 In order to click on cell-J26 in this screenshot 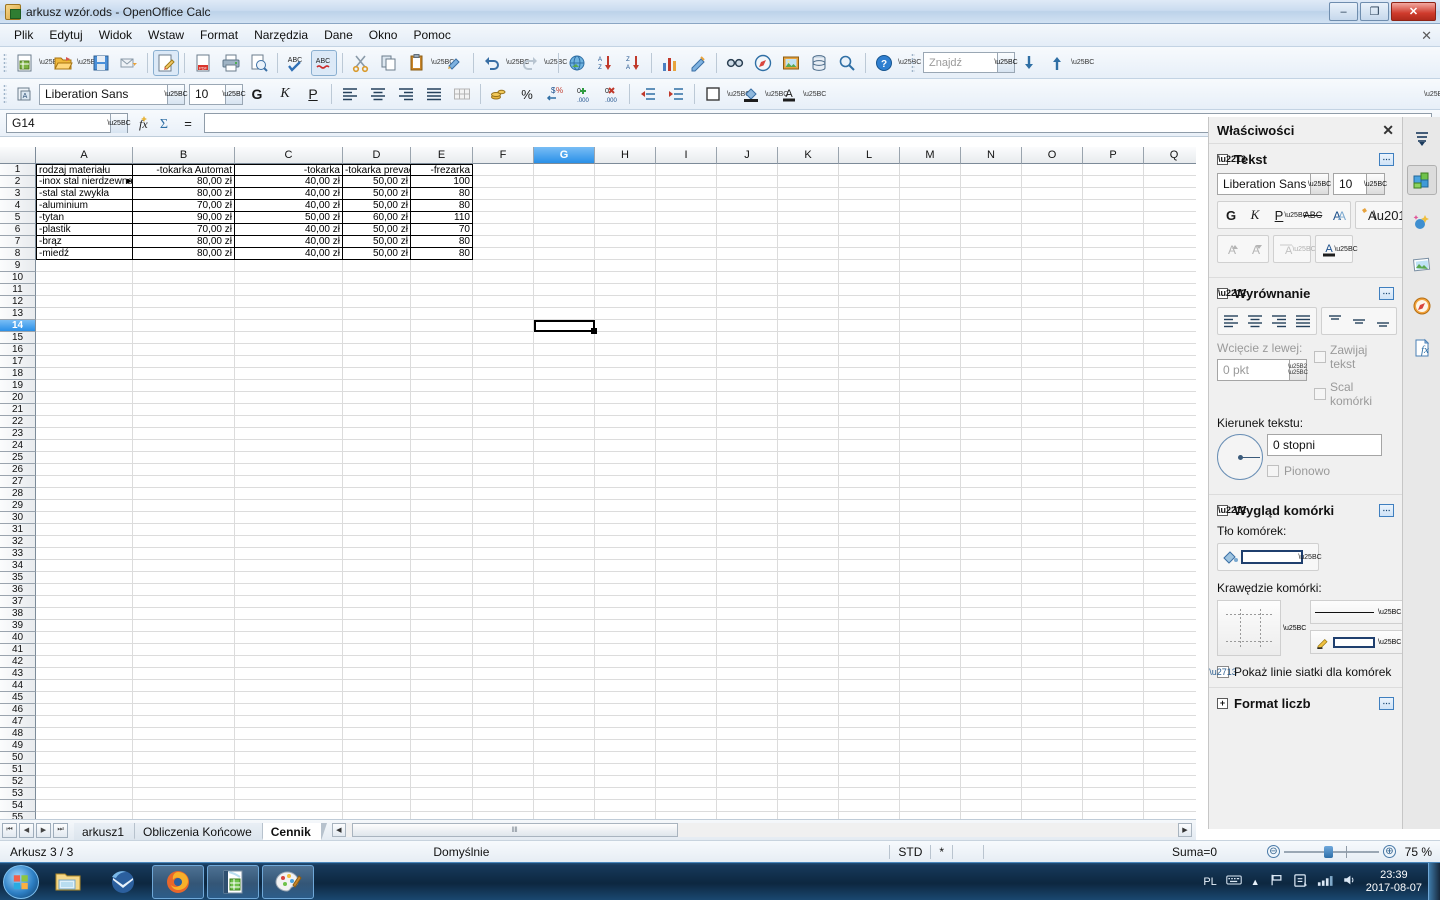, I will do `click(747, 470)`.